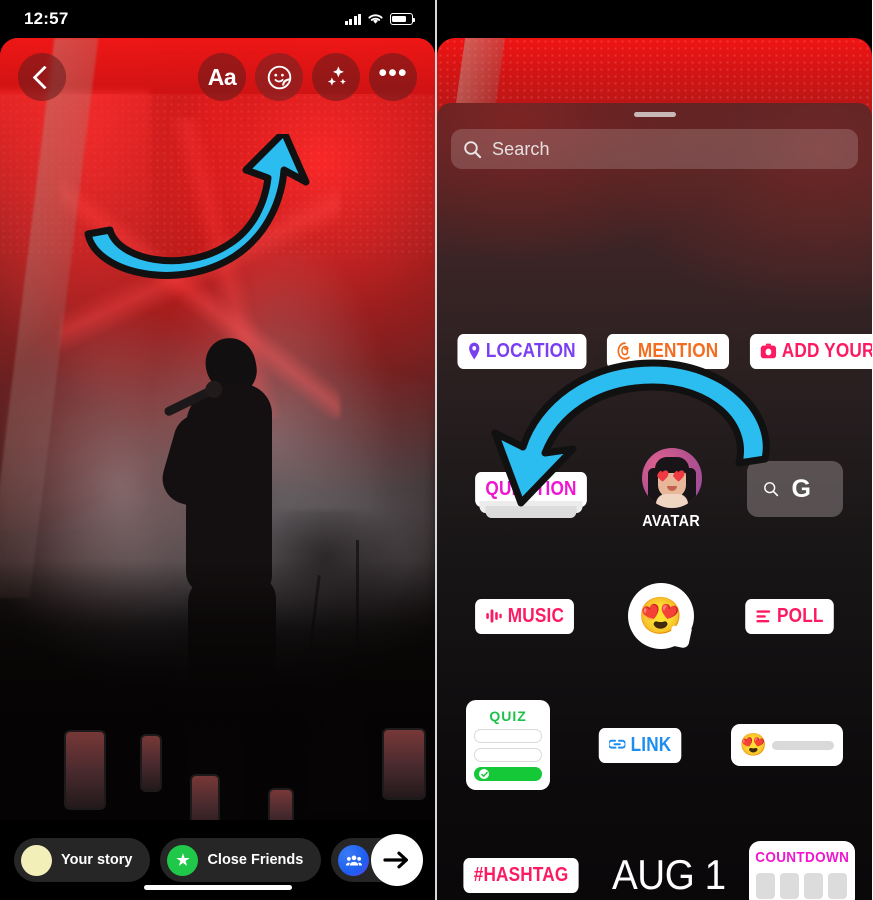  I want to click on back-button, so click(42, 77).